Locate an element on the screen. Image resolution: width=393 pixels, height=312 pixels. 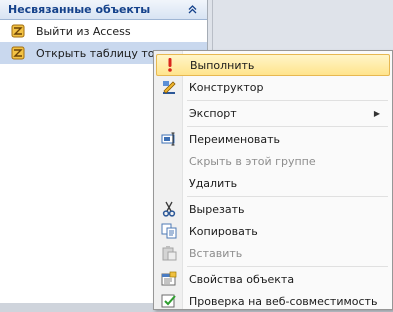
menu-item-paste: Вставить is located at coordinates (273, 253).